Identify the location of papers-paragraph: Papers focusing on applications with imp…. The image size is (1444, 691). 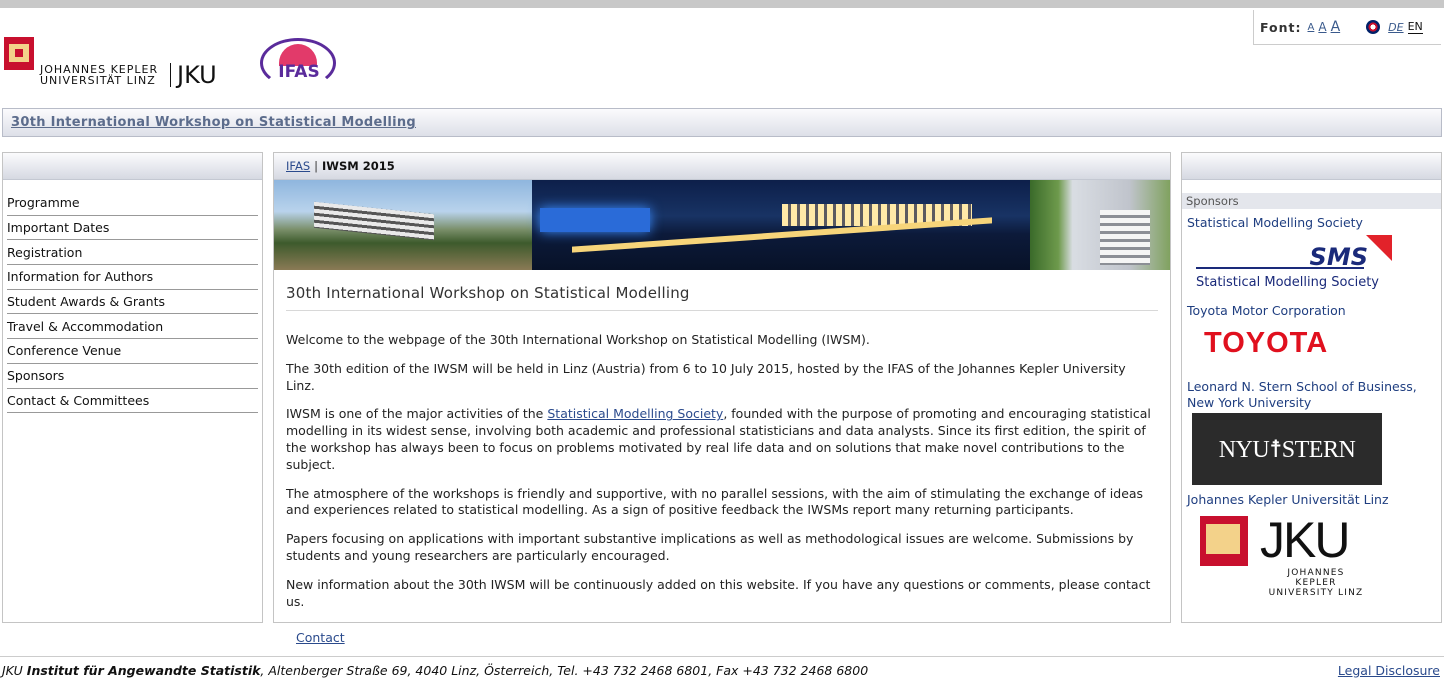
(710, 547).